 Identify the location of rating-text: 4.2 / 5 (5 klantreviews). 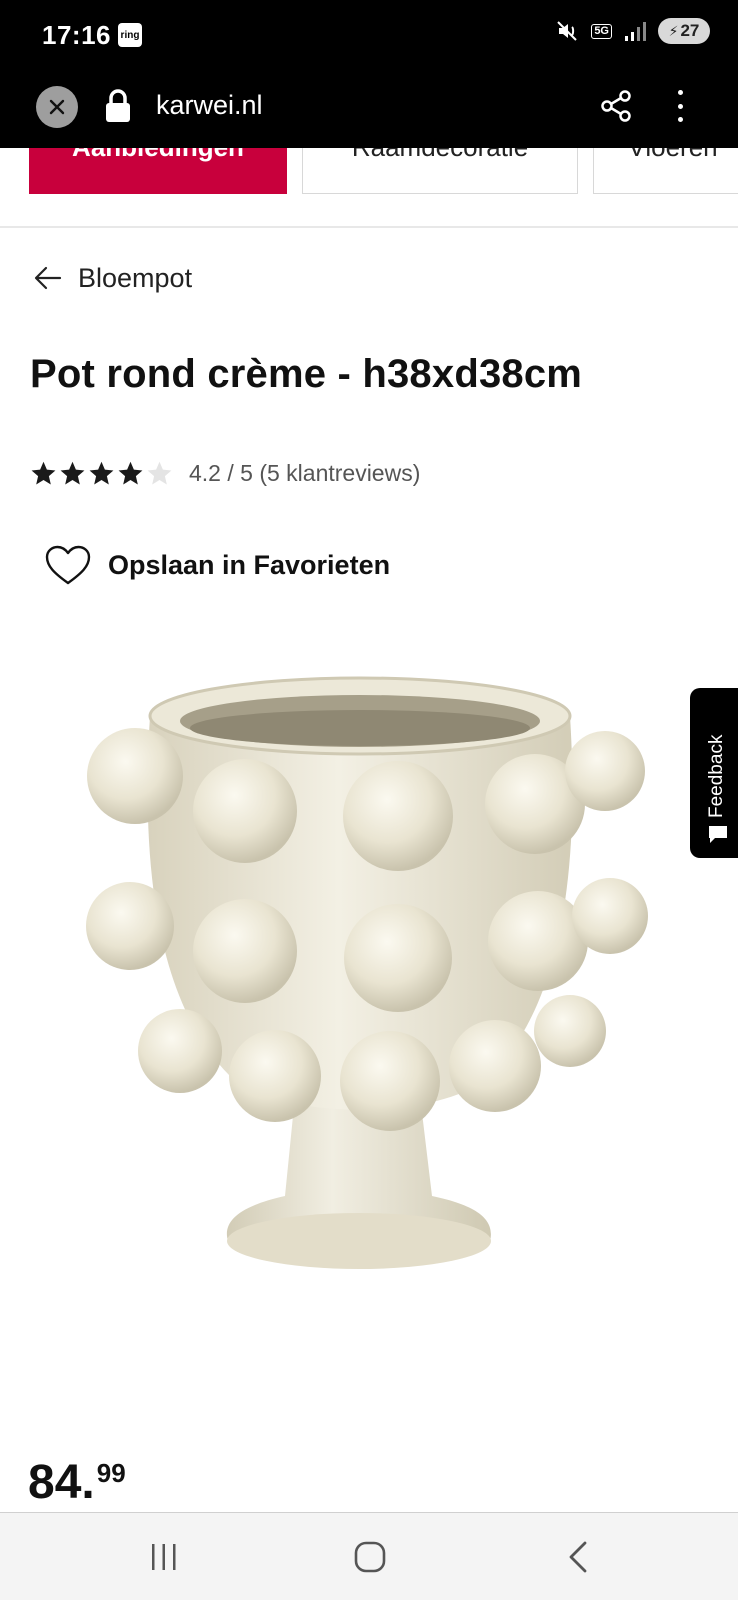
(305, 473).